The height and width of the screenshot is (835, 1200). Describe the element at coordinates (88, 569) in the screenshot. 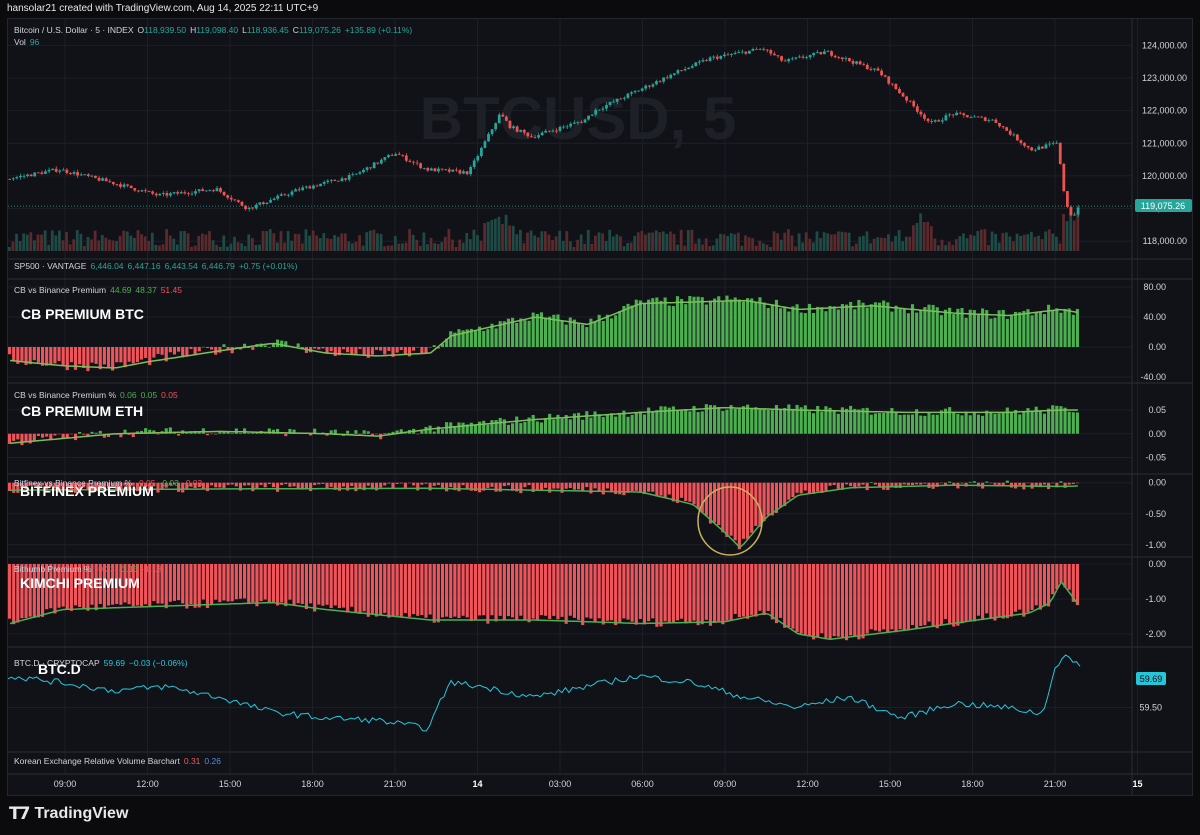

I see `svg-text:Bithumb Premium %-0.33-1.13-1.: Bithumb Premium % -0.33 -1.13 -1.13` at that location.